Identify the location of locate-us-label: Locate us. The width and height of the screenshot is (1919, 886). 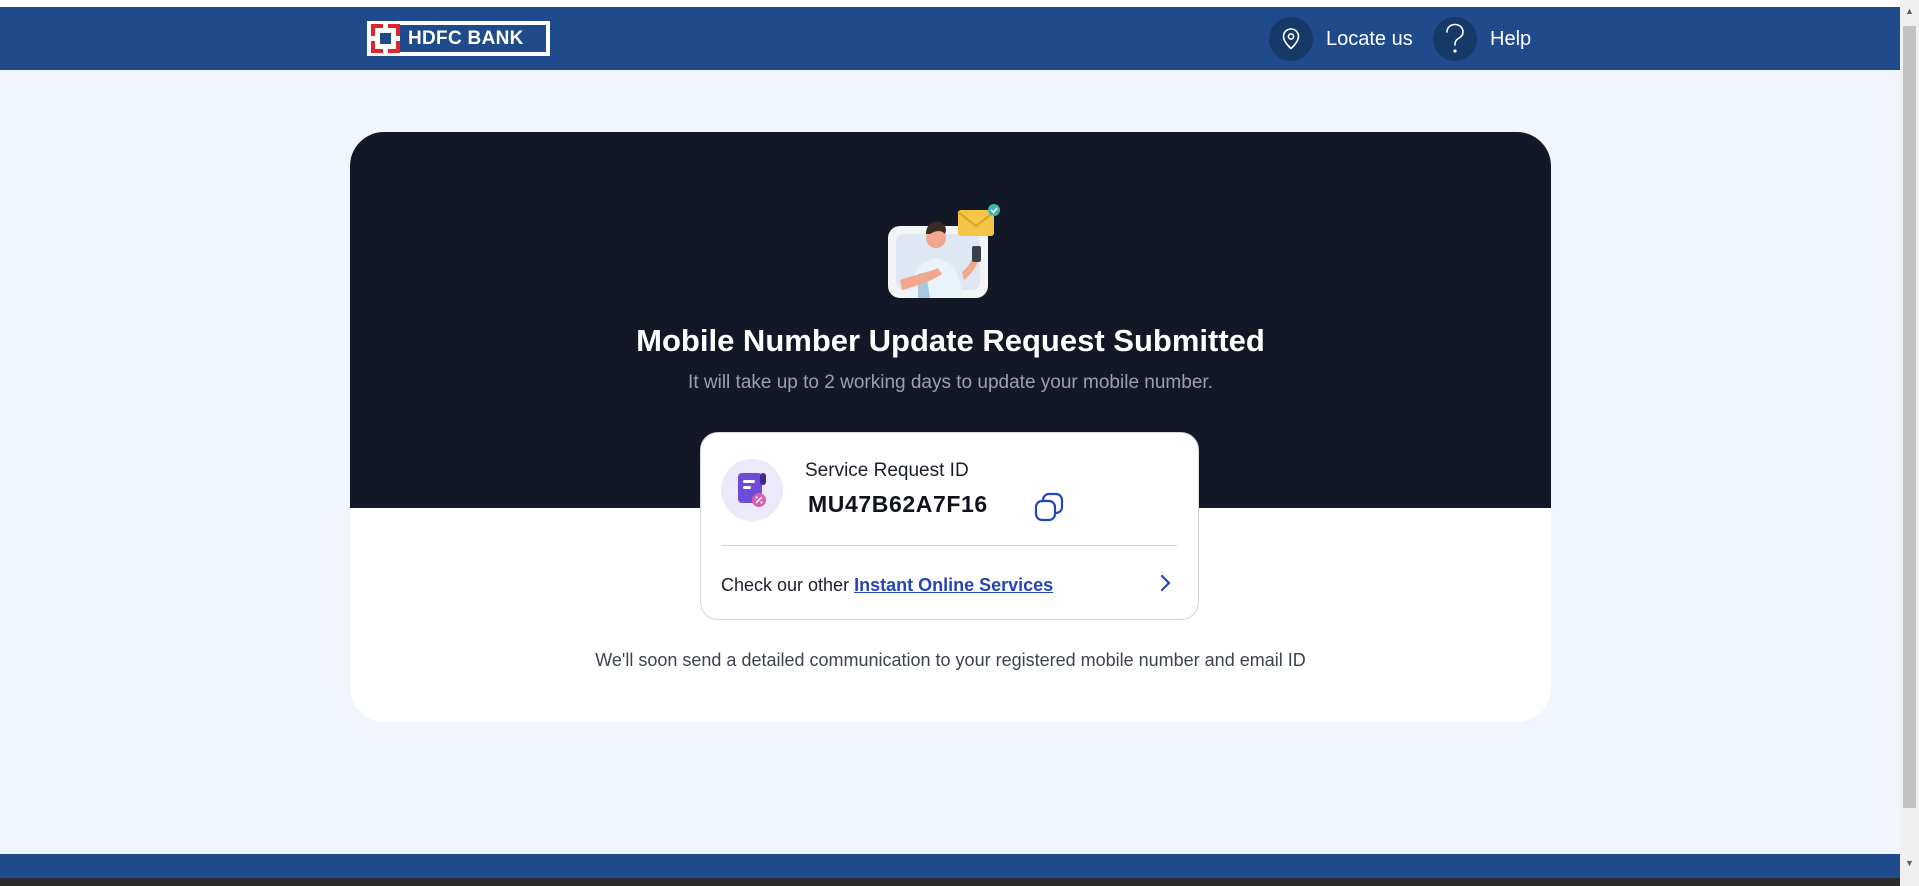
(1369, 38).